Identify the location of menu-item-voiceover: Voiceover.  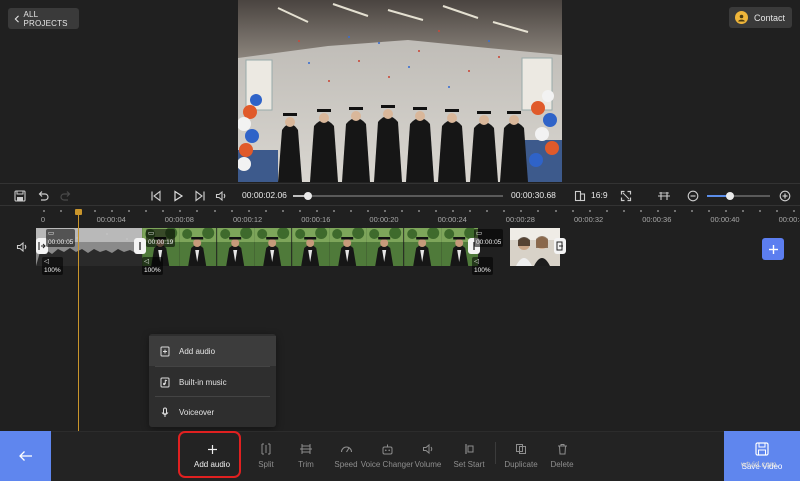
(212, 412).